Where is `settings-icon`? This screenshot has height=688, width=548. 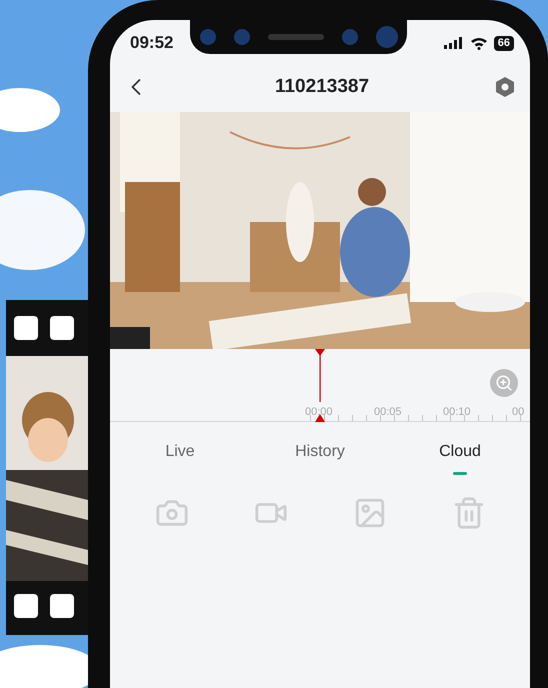
settings-icon is located at coordinates (505, 87).